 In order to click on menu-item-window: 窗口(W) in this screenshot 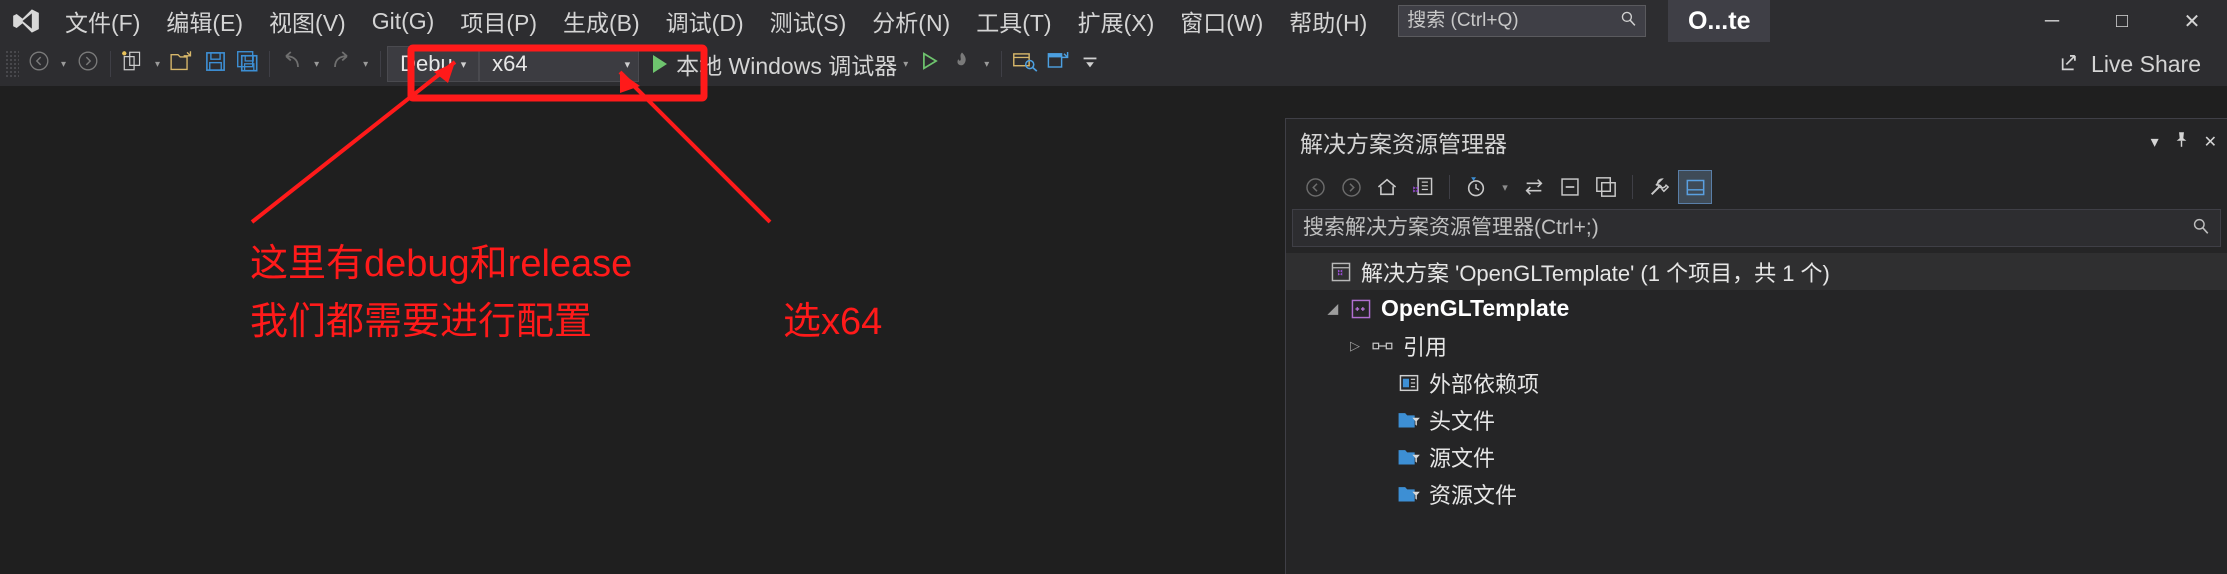, I will do `click(1221, 21)`.